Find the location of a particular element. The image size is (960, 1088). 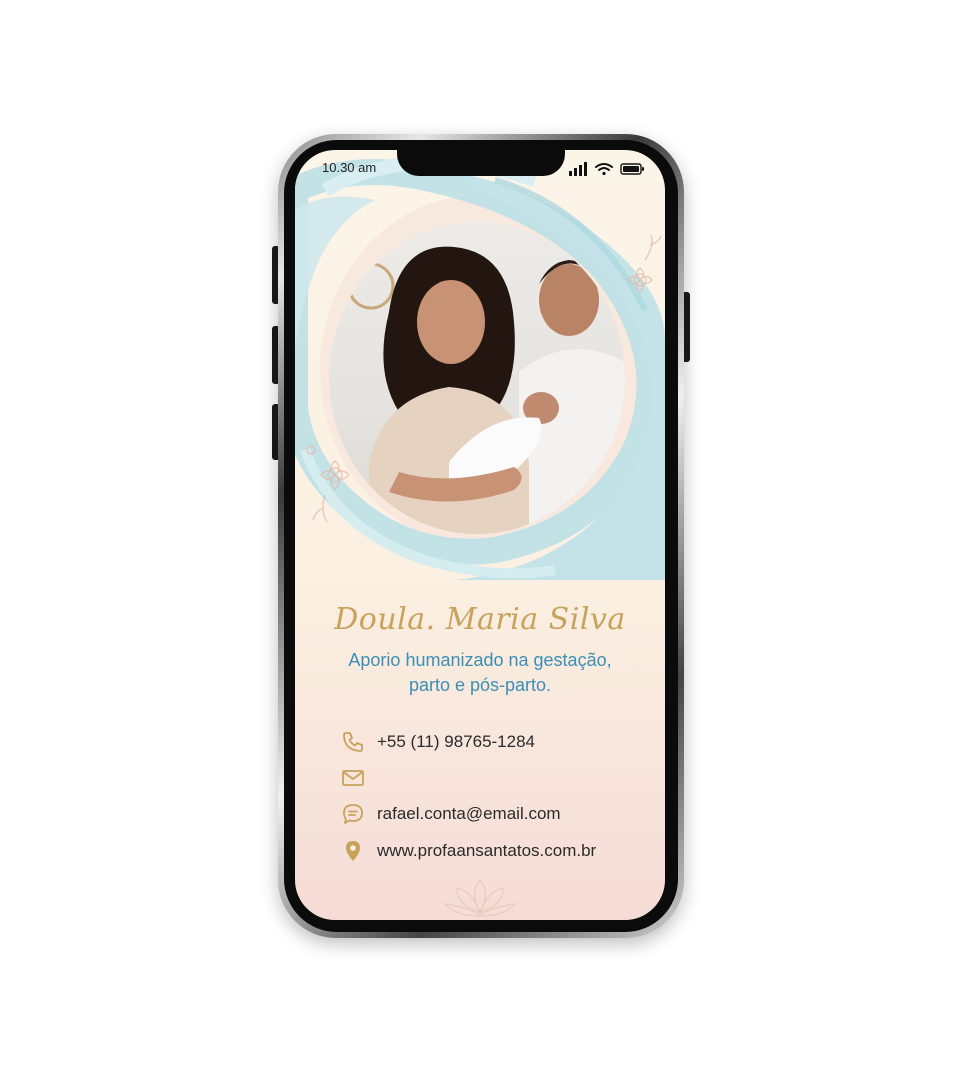

battery-icon is located at coordinates (632, 169).